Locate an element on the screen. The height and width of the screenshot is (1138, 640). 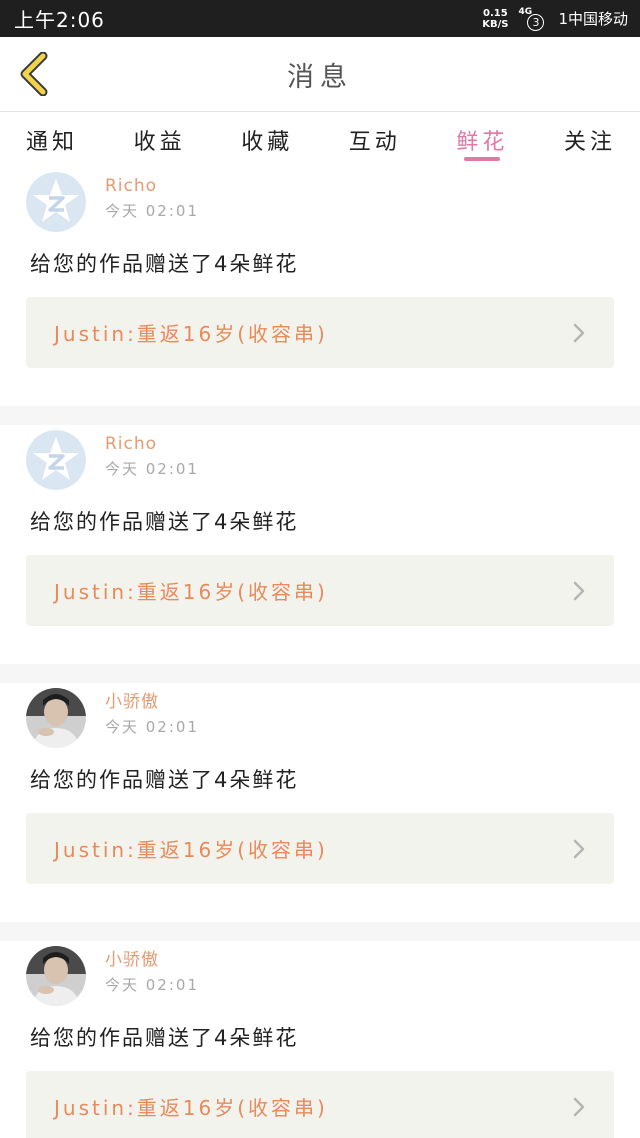
status-time: 上午2:06 is located at coordinates (59, 20).